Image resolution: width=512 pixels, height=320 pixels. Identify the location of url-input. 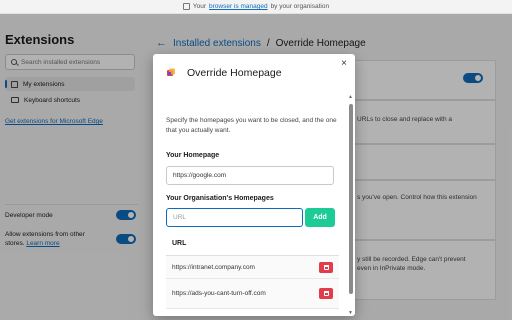
(234, 217).